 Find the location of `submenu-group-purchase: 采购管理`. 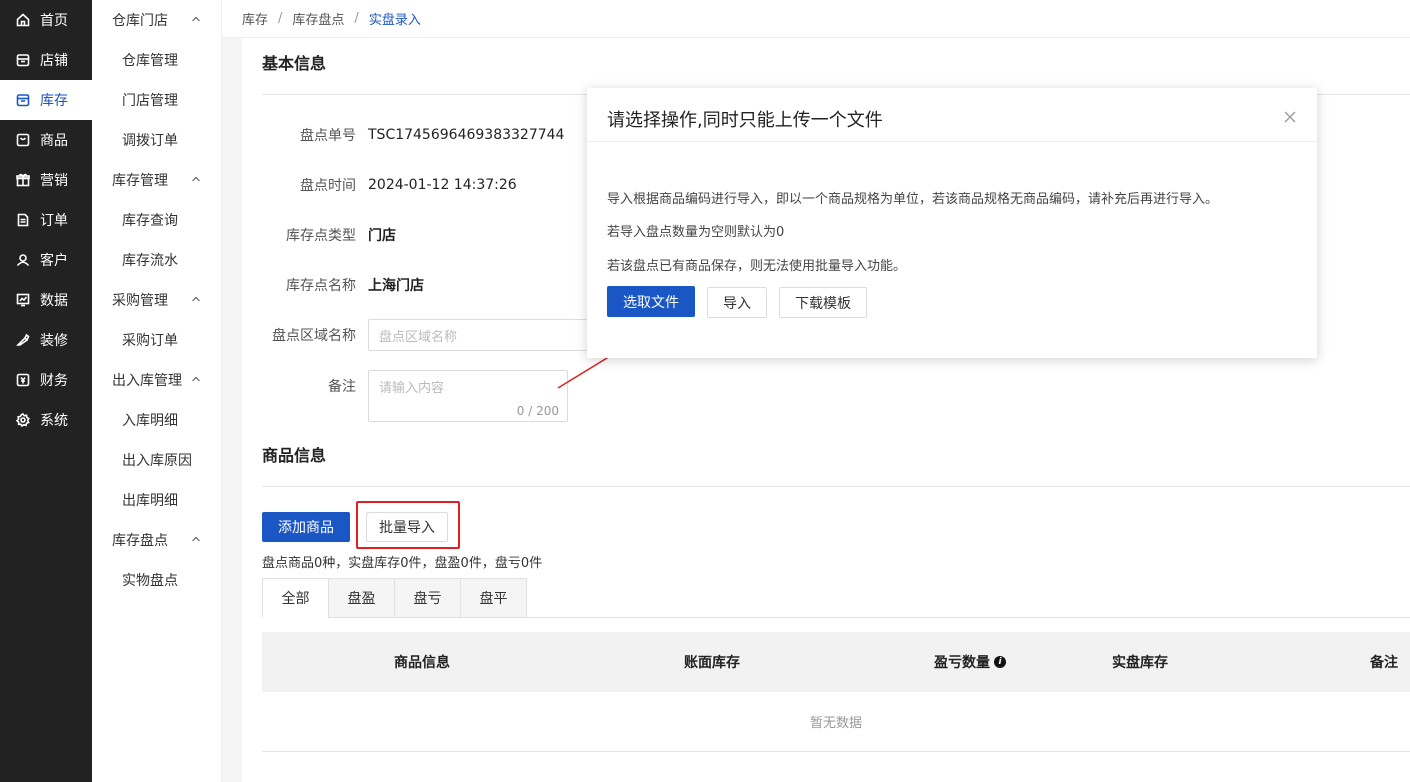

submenu-group-purchase: 采购管理 is located at coordinates (156, 300).